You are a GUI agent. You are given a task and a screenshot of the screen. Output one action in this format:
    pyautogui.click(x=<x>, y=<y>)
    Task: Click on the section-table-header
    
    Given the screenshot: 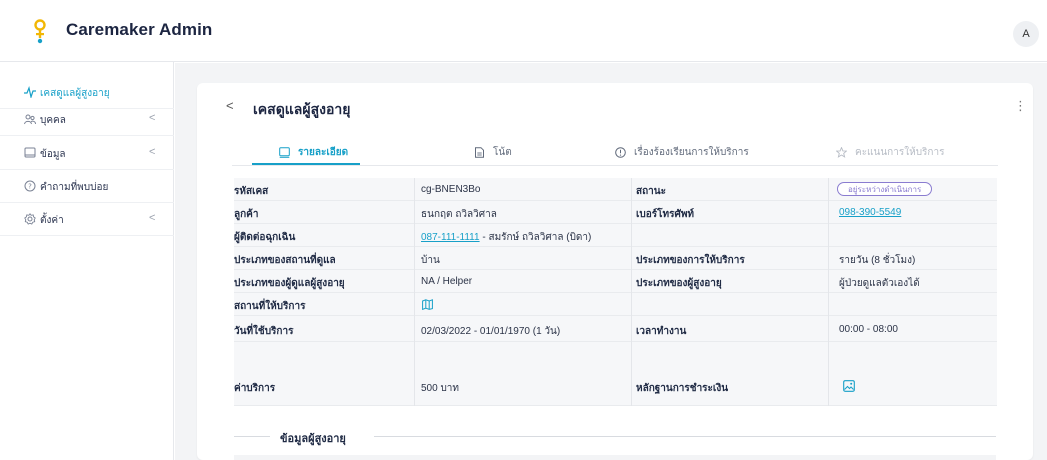 What is the action you would take?
    pyautogui.click(x=615, y=457)
    